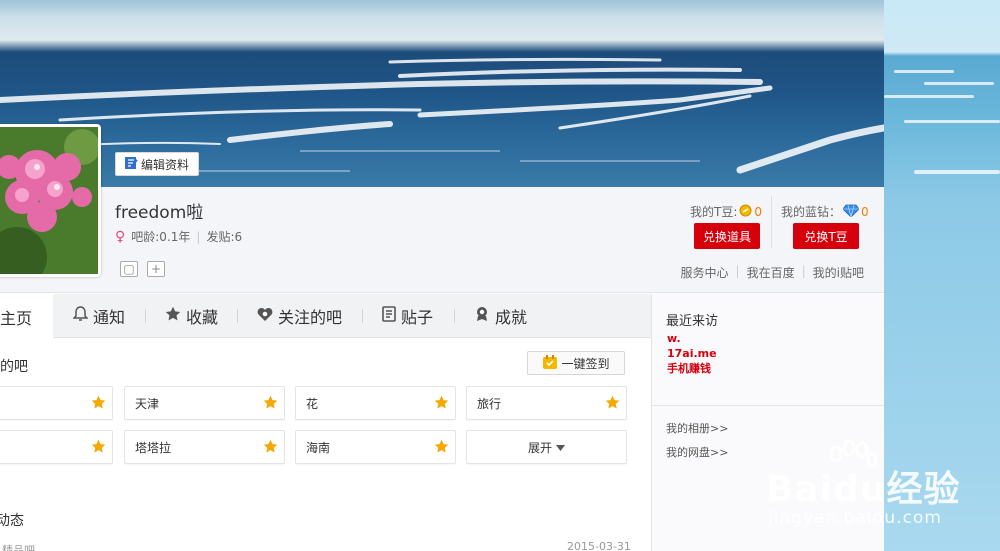  I want to click on bar-tile: 花, so click(375, 403).